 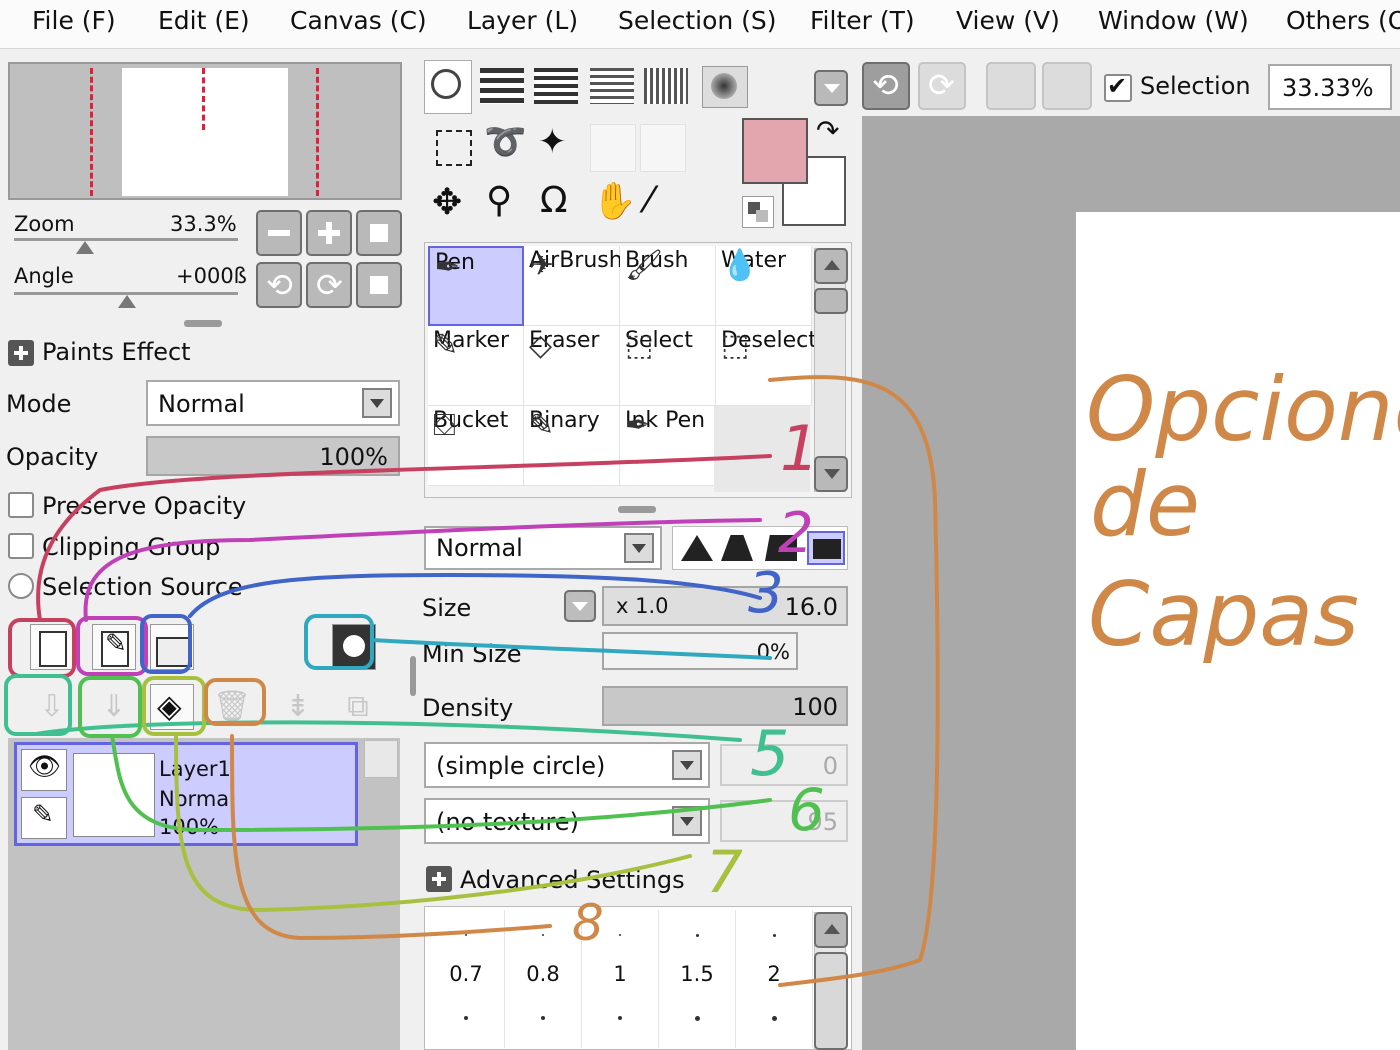 What do you see at coordinates (697, 20) in the screenshot?
I see `menu-selection: Selection (S)` at bounding box center [697, 20].